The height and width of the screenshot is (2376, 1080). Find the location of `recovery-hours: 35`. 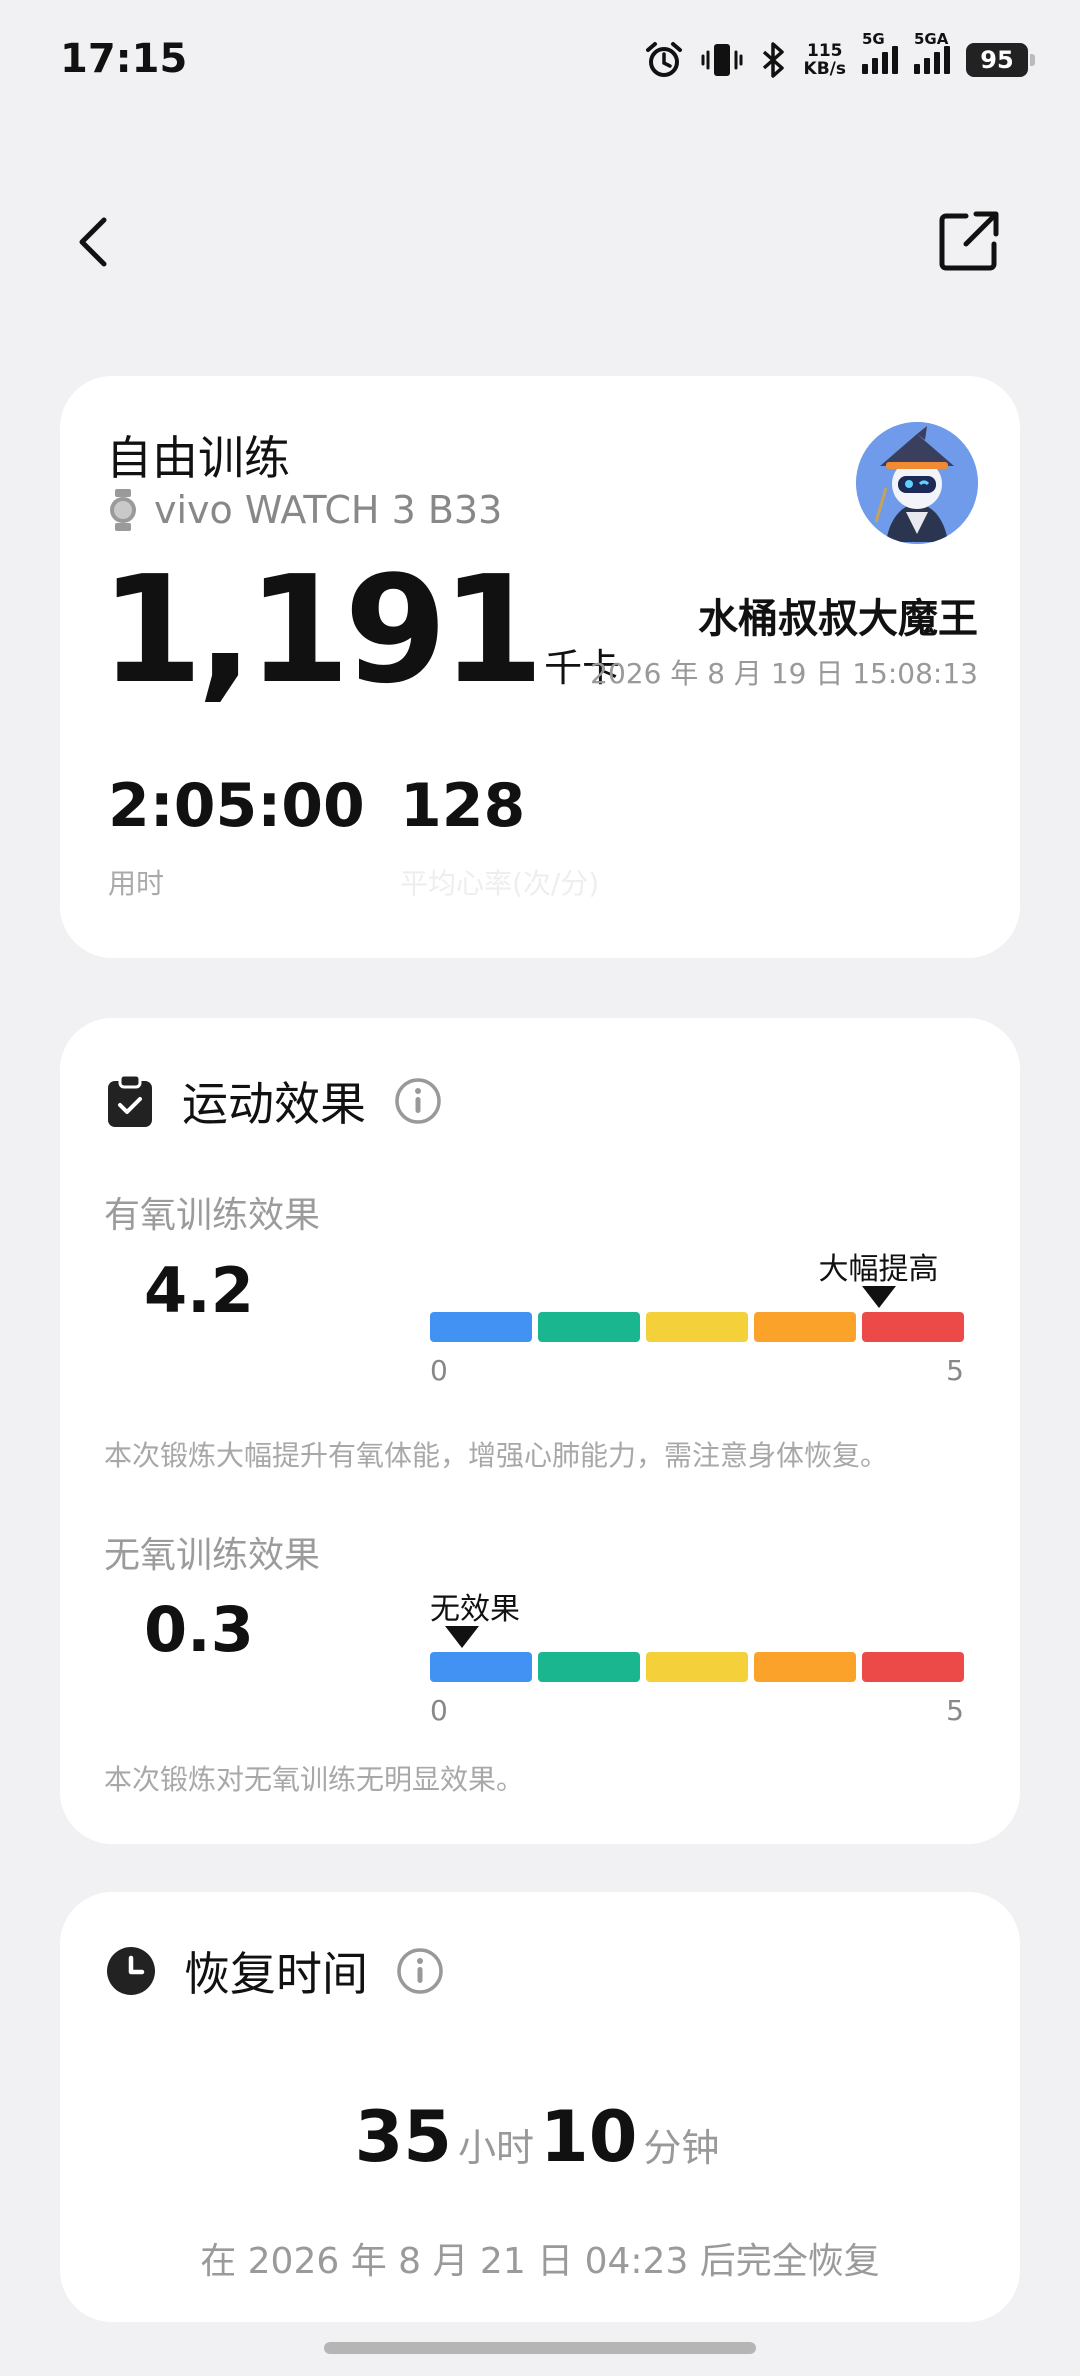

recovery-hours: 35 is located at coordinates (403, 2137).